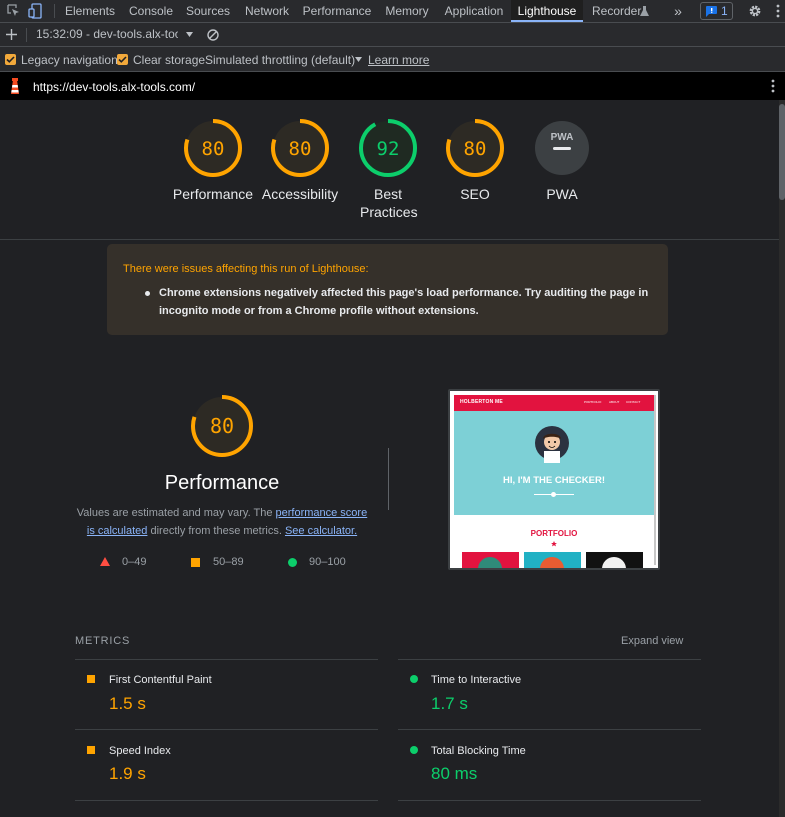 This screenshot has width=785, height=817. What do you see at coordinates (90, 11) in the screenshot?
I see `tab-elements: Elements` at bounding box center [90, 11].